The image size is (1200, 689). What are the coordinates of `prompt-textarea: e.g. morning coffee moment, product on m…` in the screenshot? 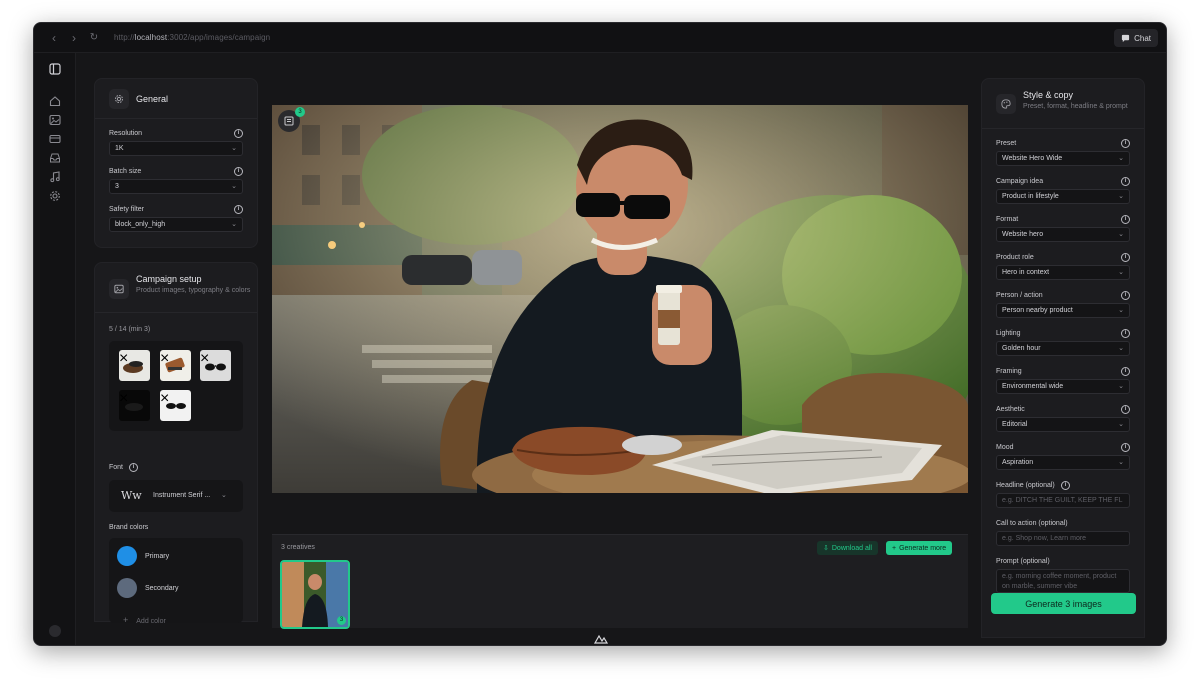 It's located at (1063, 581).